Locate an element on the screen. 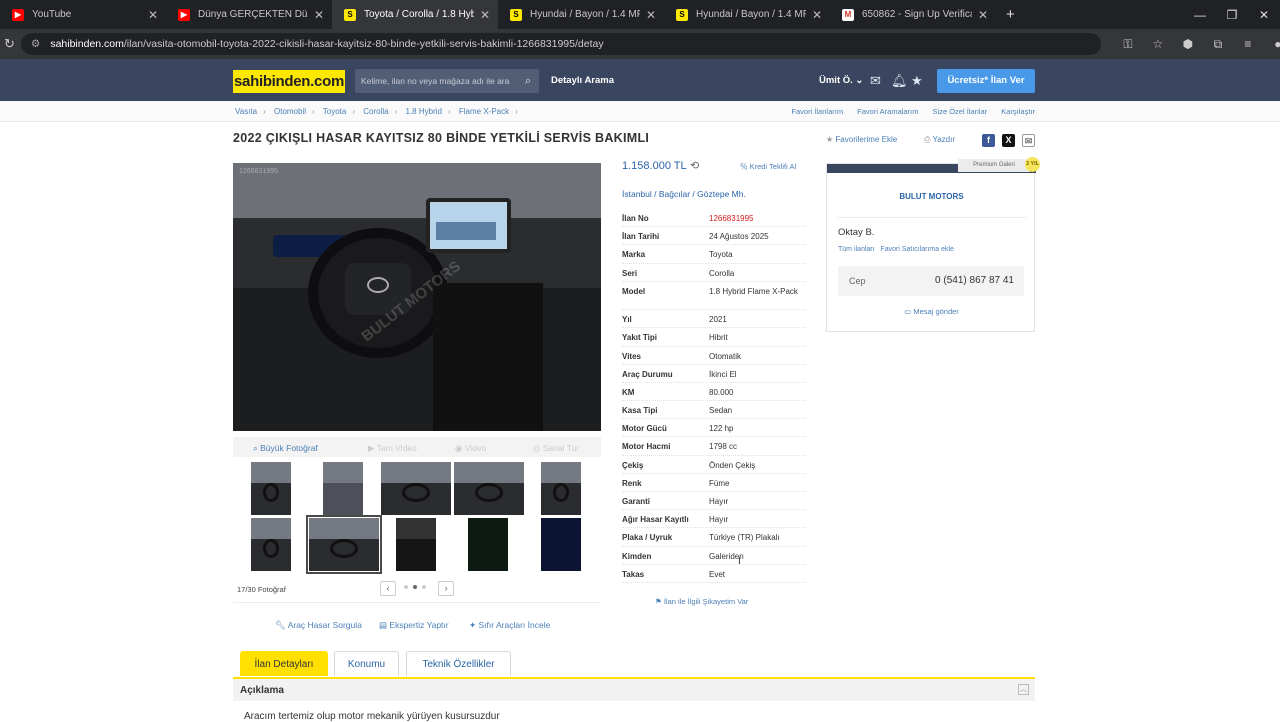 This screenshot has width=1280, height=722. fav-searches-link: Favori Aramalarım is located at coordinates (887, 111).